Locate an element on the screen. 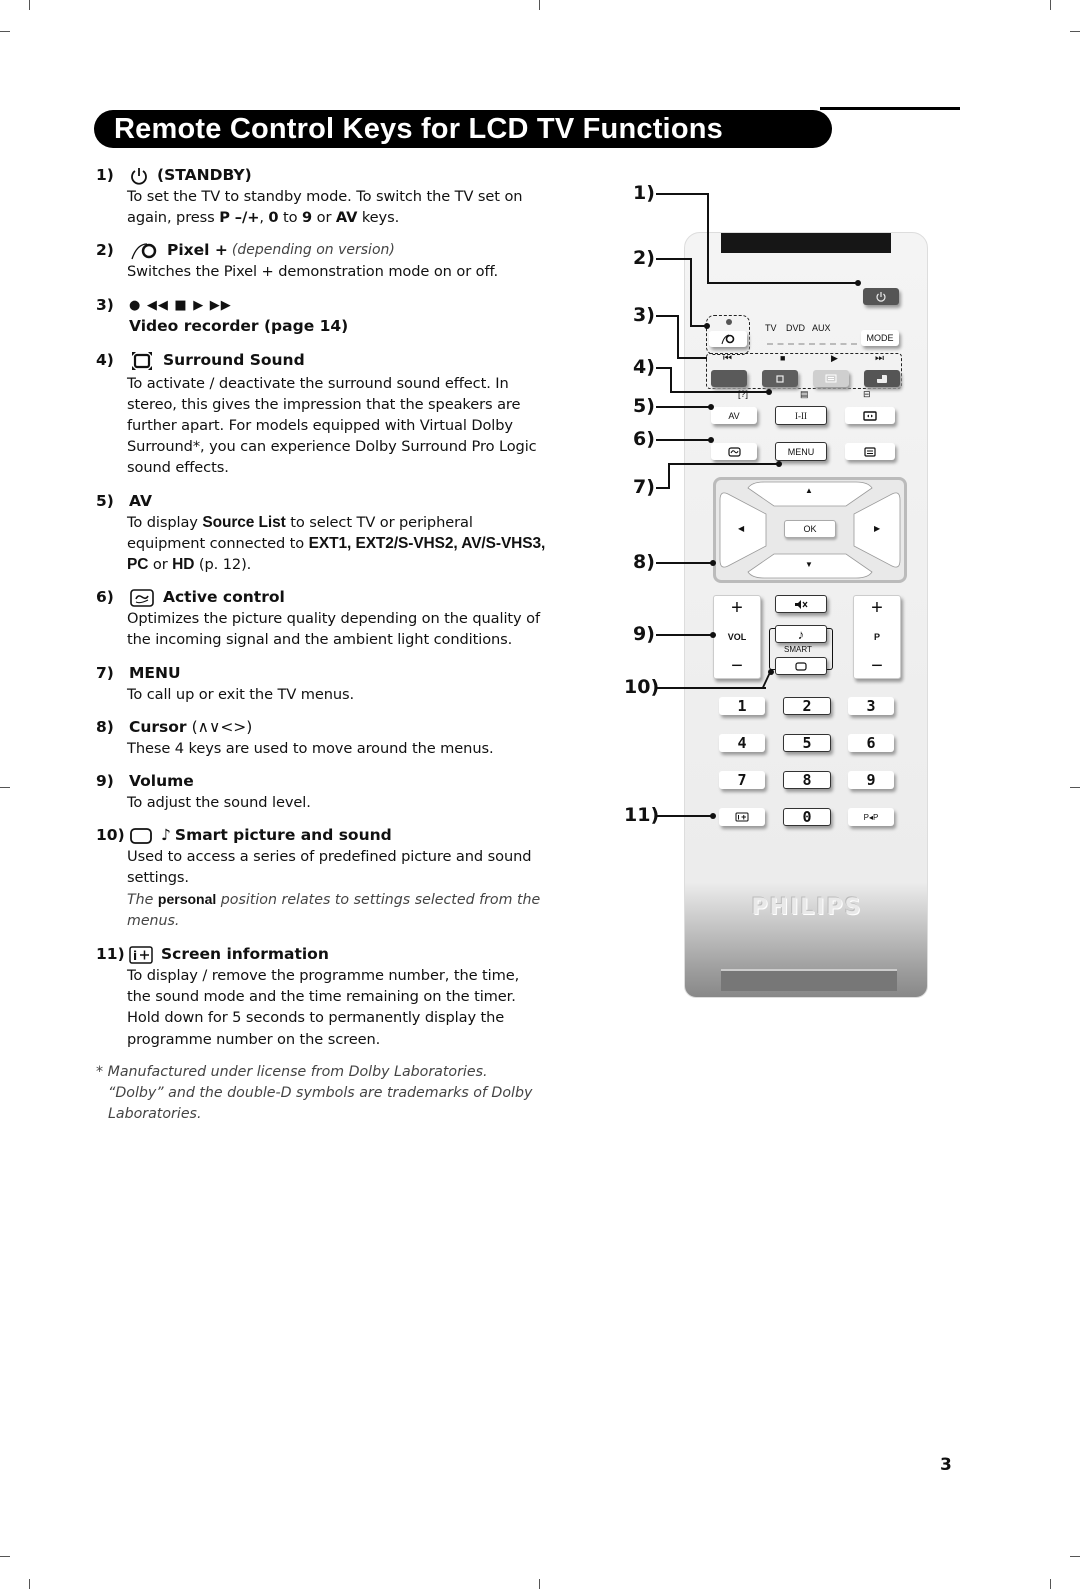 The width and height of the screenshot is (1080, 1589). volume-up-icon: + is located at coordinates (737, 608).